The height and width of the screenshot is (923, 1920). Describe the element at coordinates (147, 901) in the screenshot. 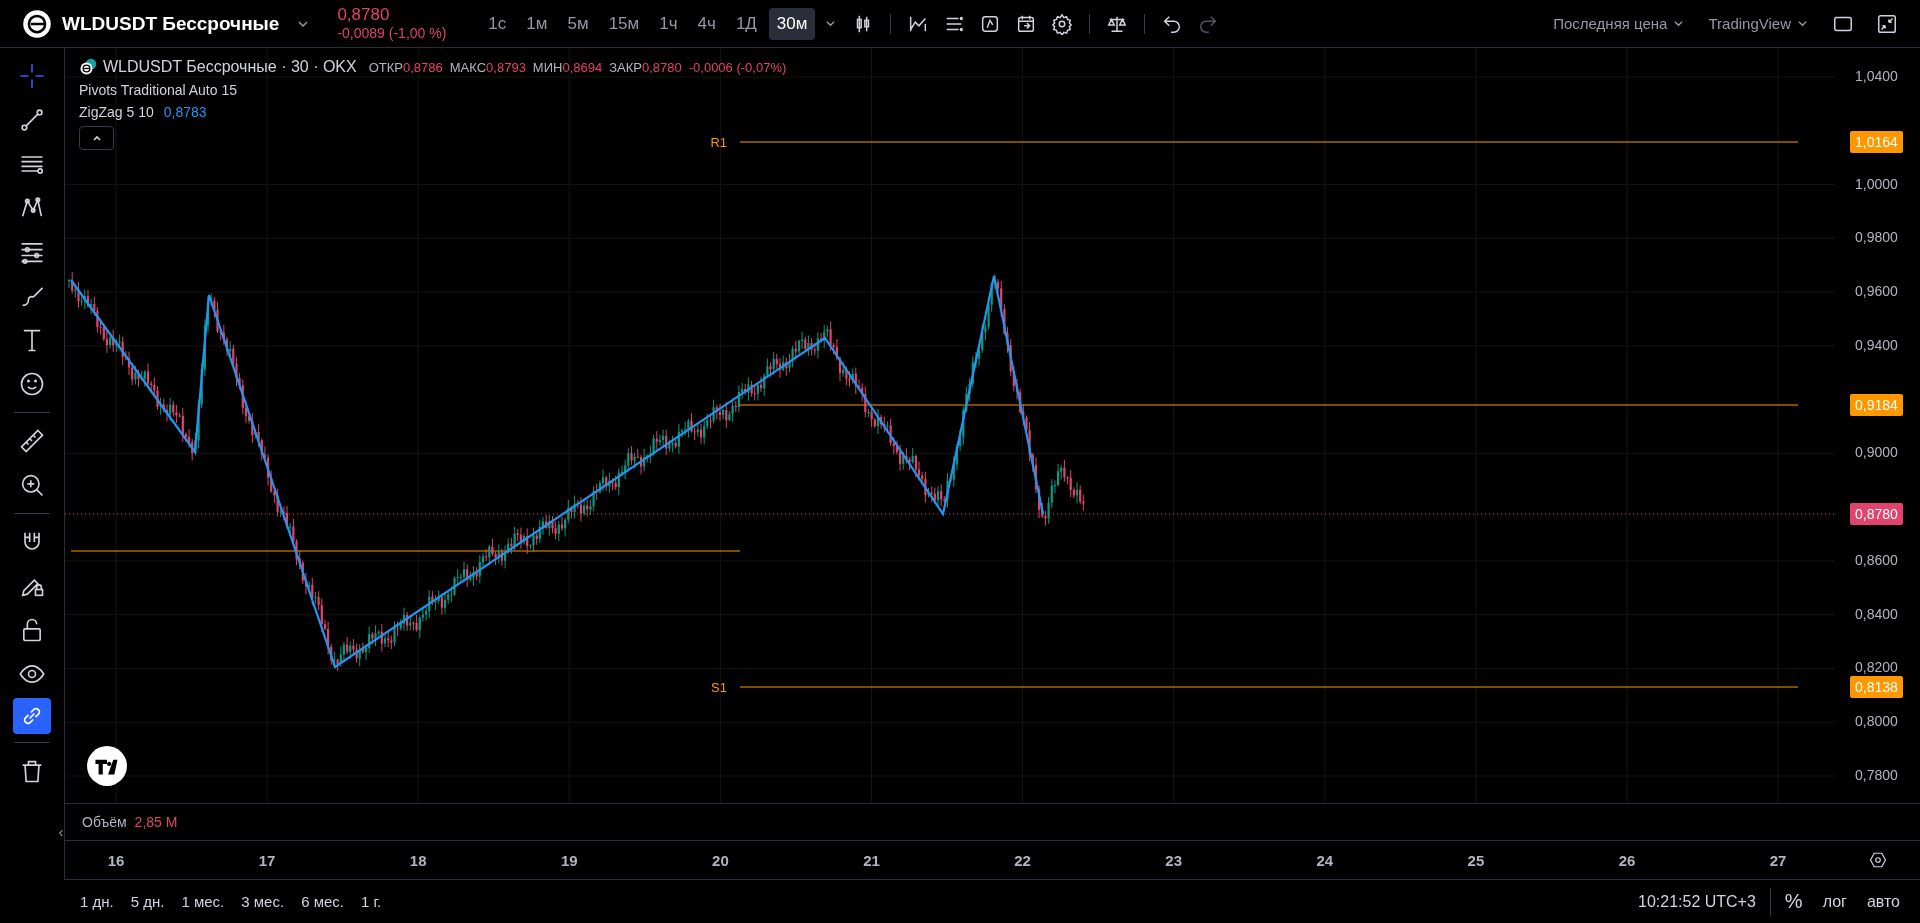

I see `range-button: 5 дн.` at that location.